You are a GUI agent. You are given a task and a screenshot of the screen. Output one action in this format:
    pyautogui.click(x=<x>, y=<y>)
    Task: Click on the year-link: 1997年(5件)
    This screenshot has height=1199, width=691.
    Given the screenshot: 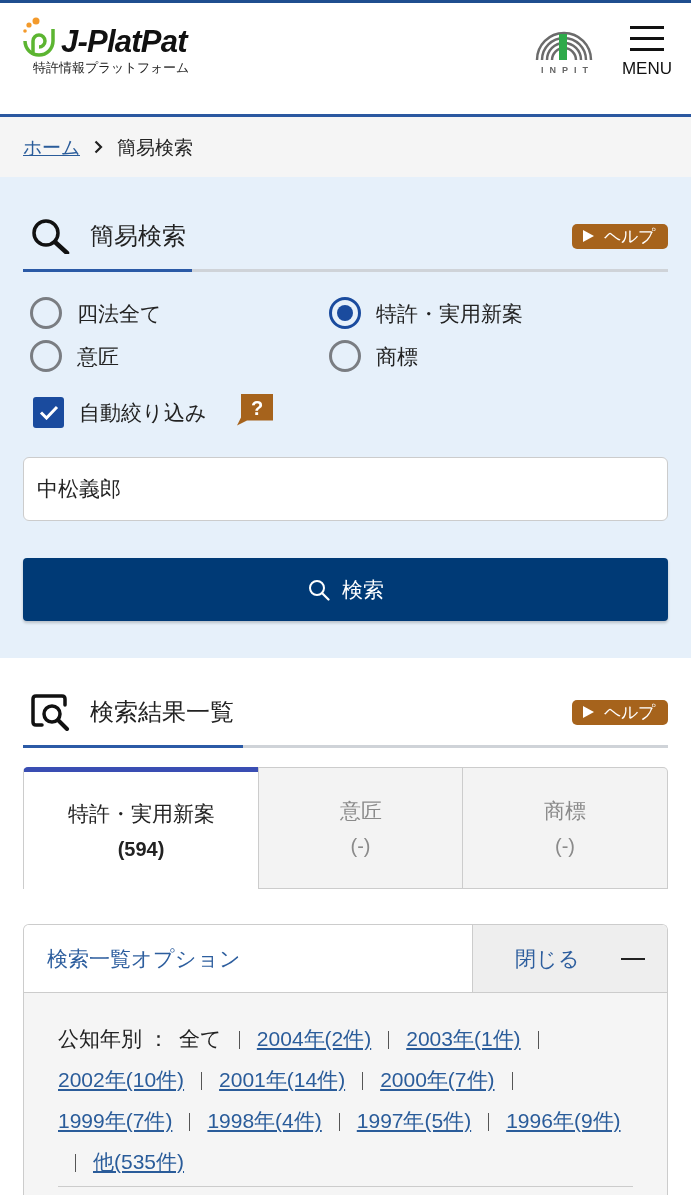 What is the action you would take?
    pyautogui.click(x=414, y=1120)
    